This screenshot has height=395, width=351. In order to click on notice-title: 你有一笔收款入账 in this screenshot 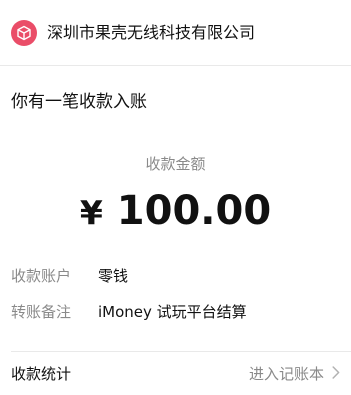, I will do `click(79, 102)`.